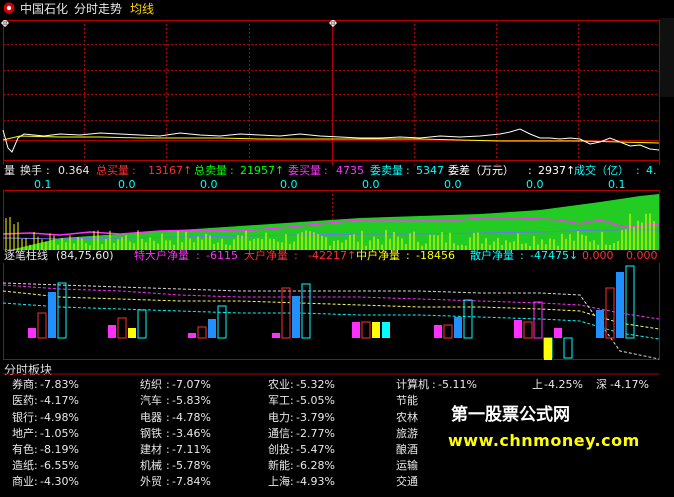 This screenshot has width=674, height=497. I want to click on sector-name: 节能, so click(407, 400).